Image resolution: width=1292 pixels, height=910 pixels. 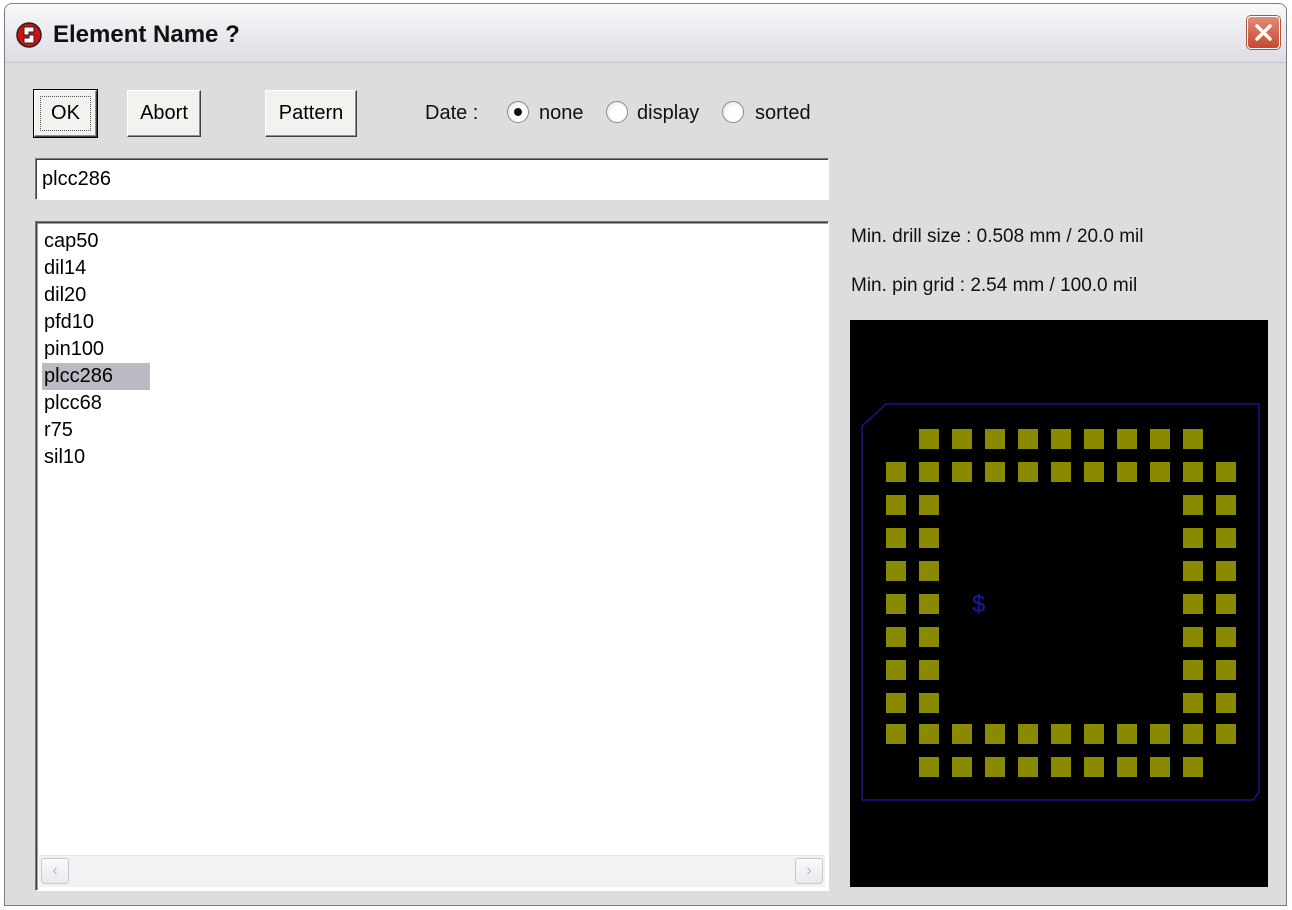 I want to click on list-item: r75, so click(x=96, y=430).